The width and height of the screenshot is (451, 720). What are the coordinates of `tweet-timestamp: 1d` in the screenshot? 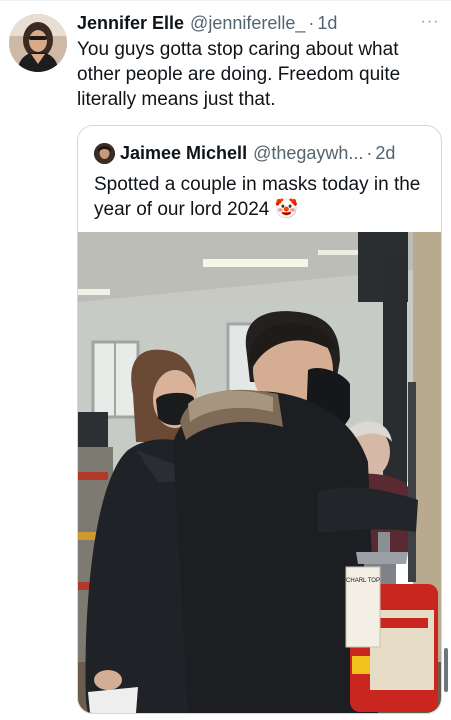 It's located at (327, 23).